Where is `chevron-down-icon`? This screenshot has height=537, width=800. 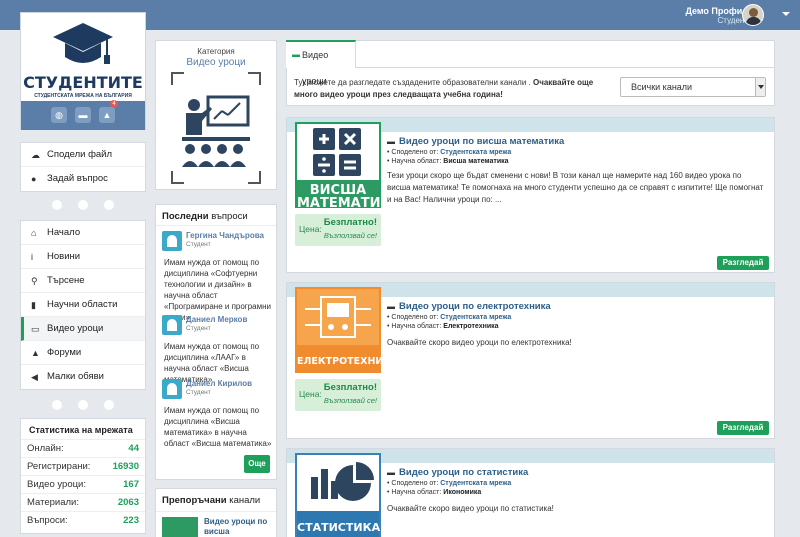
chevron-down-icon is located at coordinates (786, 14).